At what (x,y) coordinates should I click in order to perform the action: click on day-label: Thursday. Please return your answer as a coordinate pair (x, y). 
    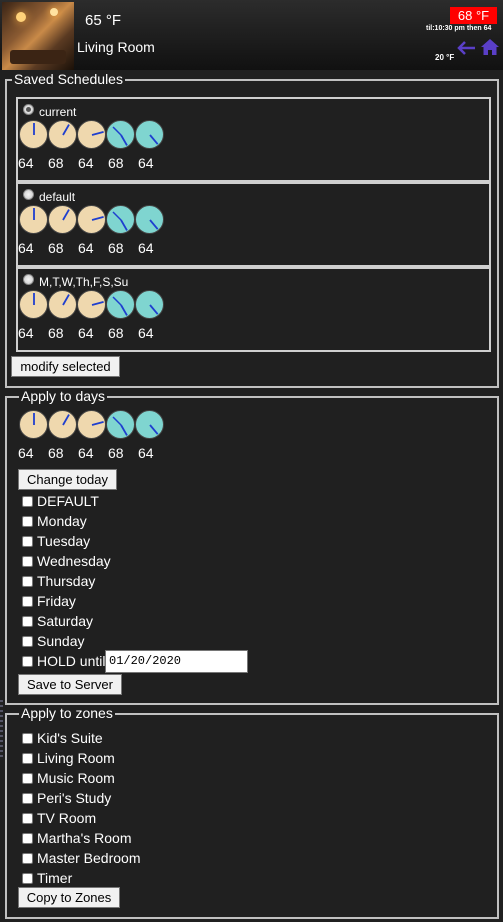
    Looking at the image, I should click on (66, 581).